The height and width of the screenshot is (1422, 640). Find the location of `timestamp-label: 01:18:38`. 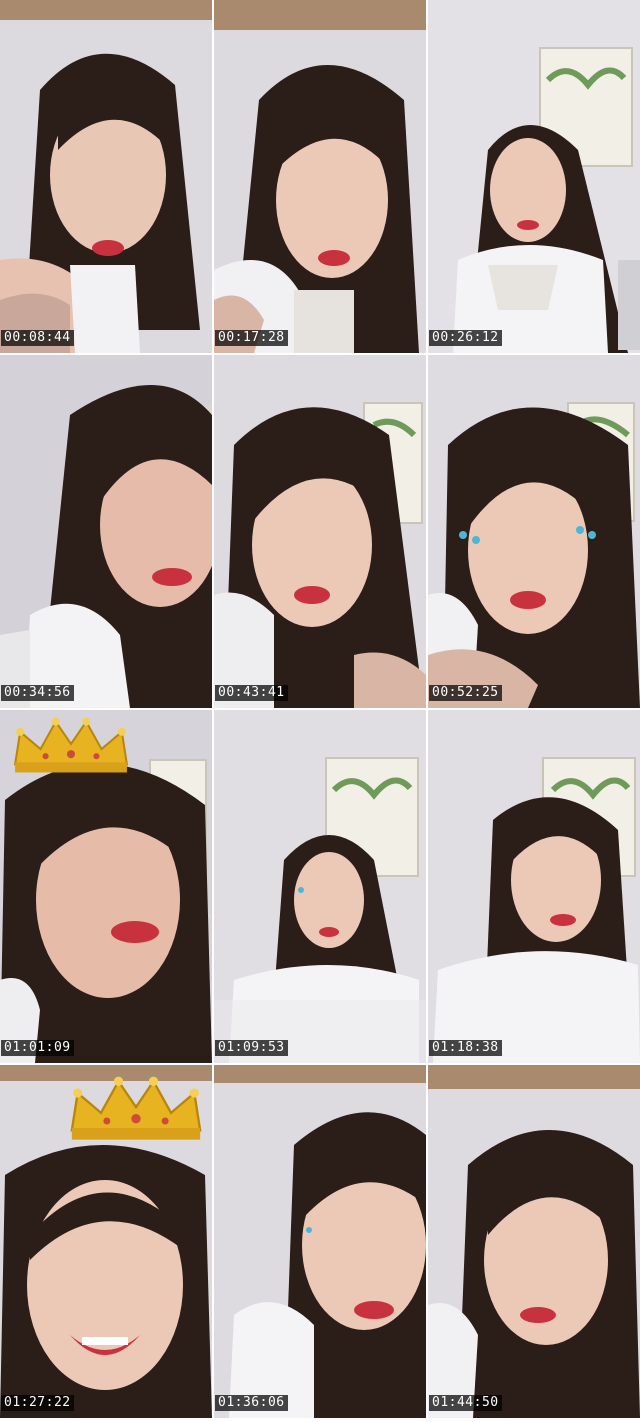

timestamp-label: 01:18:38 is located at coordinates (465, 1048).